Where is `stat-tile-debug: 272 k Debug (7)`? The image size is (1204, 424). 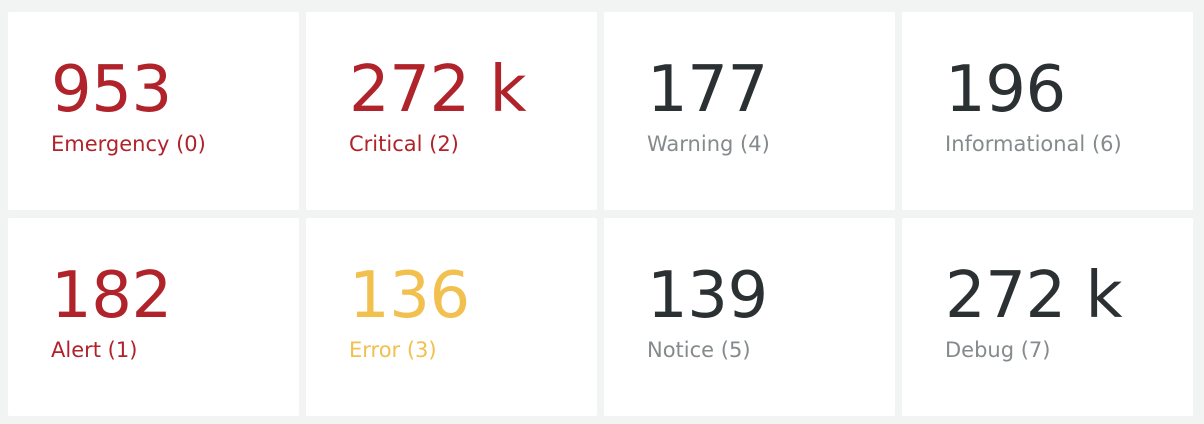
stat-tile-debug: 272 k Debug (7) is located at coordinates (1047, 317).